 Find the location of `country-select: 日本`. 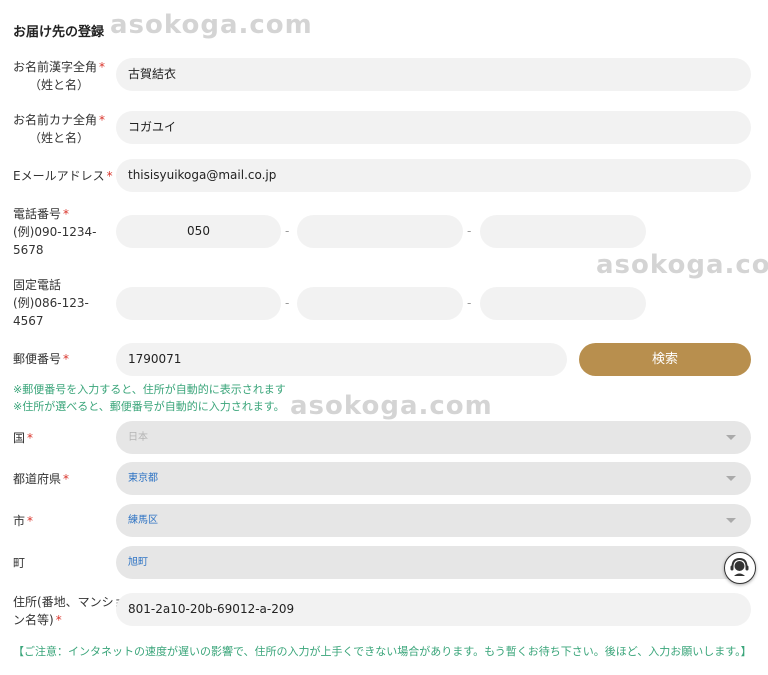

country-select: 日本 is located at coordinates (433, 437).